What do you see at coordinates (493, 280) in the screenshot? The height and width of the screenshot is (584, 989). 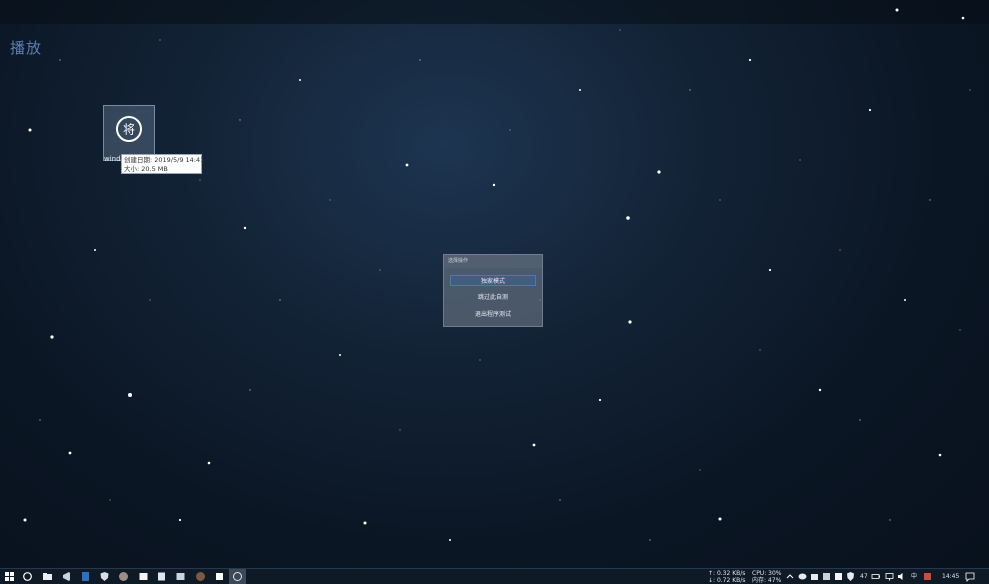 I see `dialog-option-1: 独家模式` at bounding box center [493, 280].